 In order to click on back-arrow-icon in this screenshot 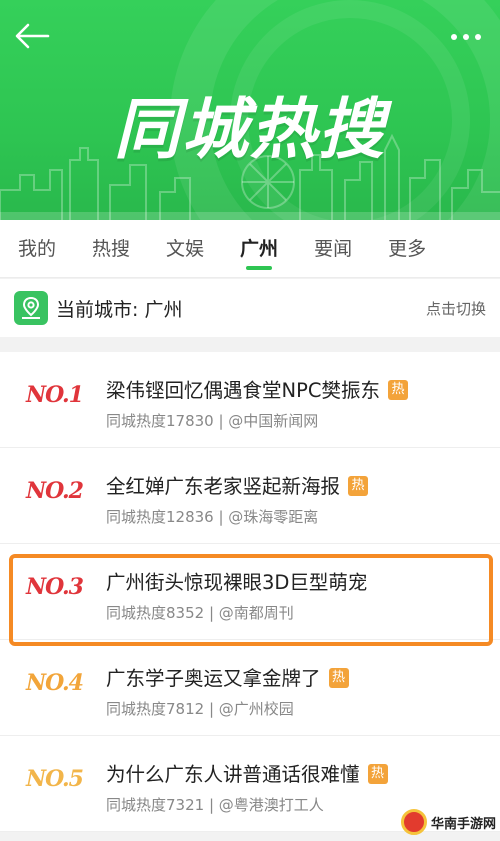, I will do `click(32, 36)`.